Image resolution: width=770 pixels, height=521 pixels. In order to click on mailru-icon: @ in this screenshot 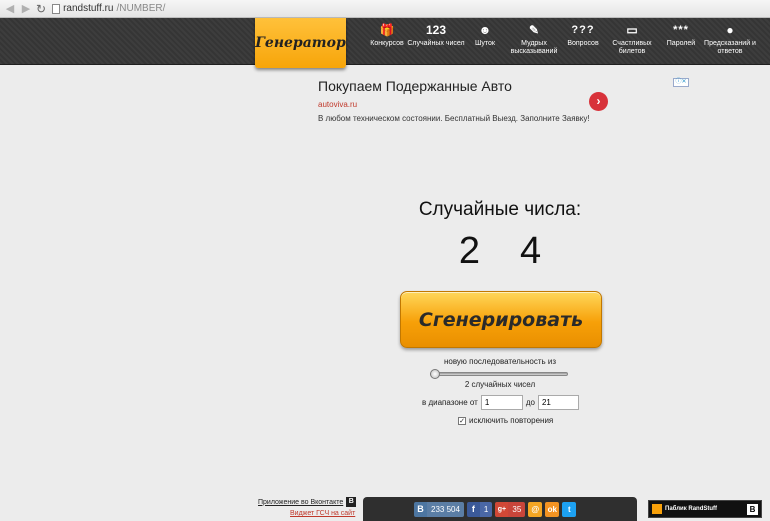, I will do `click(535, 509)`.